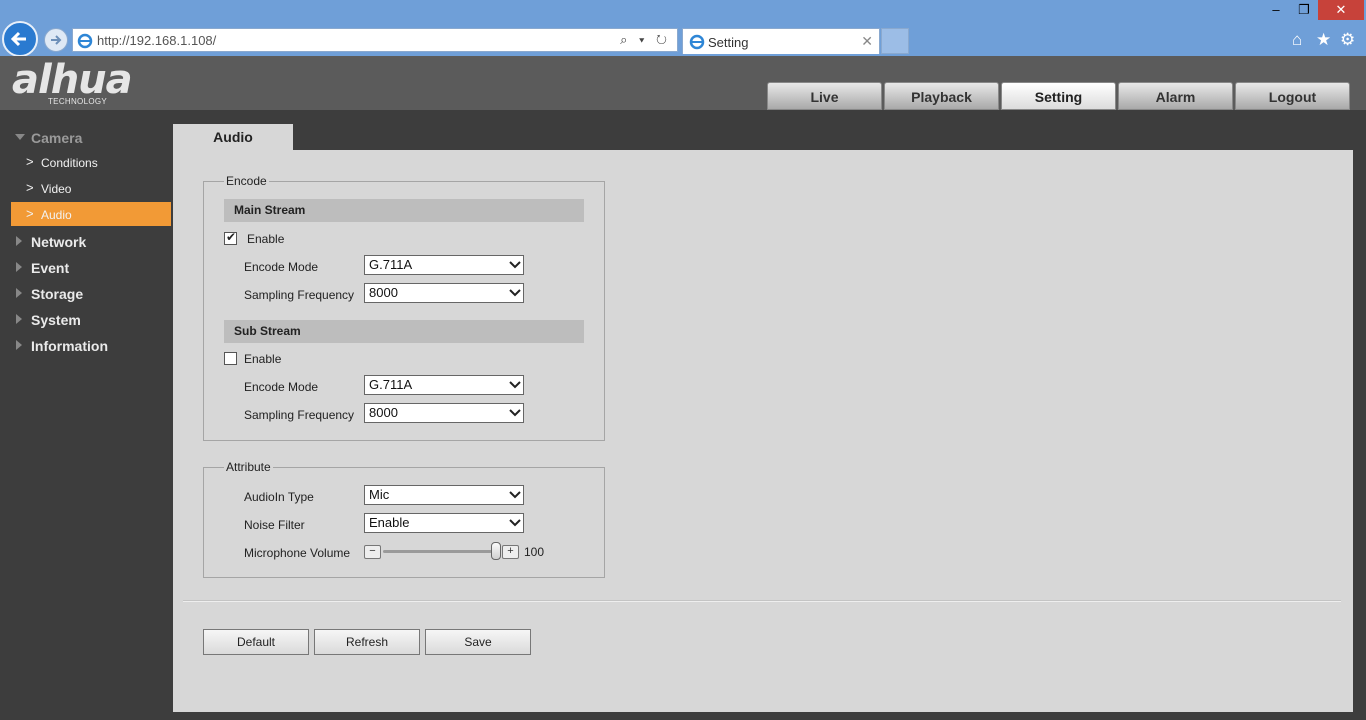 This screenshot has height=720, width=1366. What do you see at coordinates (246, 181) in the screenshot?
I see `encode-legend: Encode` at bounding box center [246, 181].